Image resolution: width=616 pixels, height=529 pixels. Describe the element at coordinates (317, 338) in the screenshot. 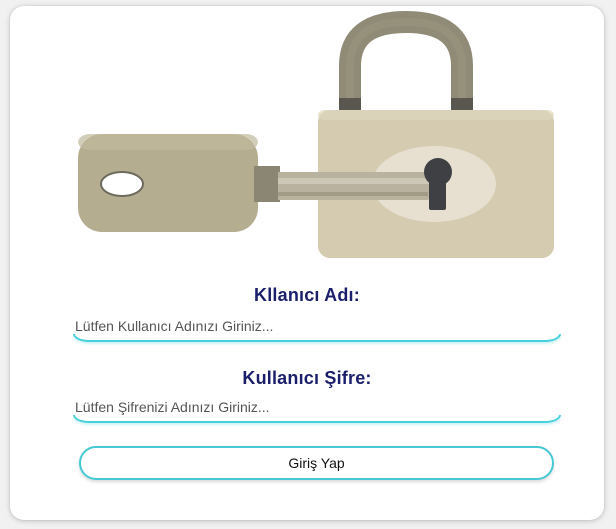

I see `username-underline` at that location.